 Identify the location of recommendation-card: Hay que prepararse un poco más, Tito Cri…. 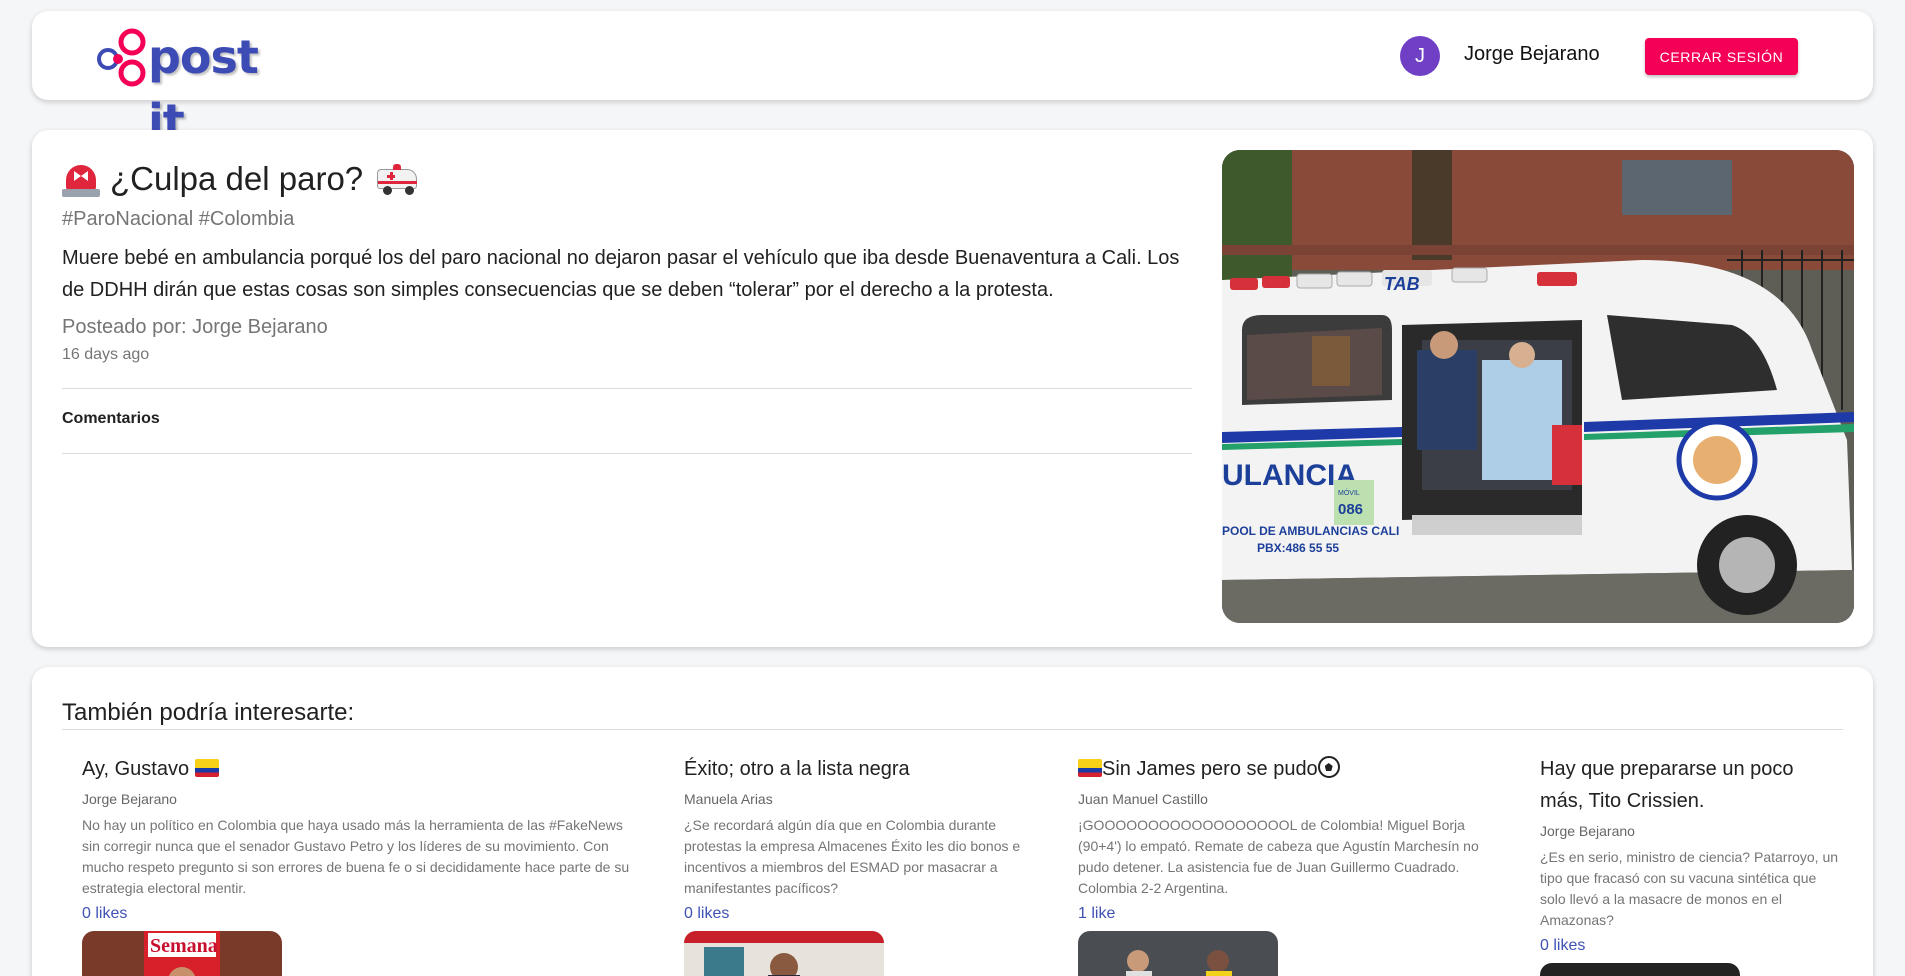
(1690, 864).